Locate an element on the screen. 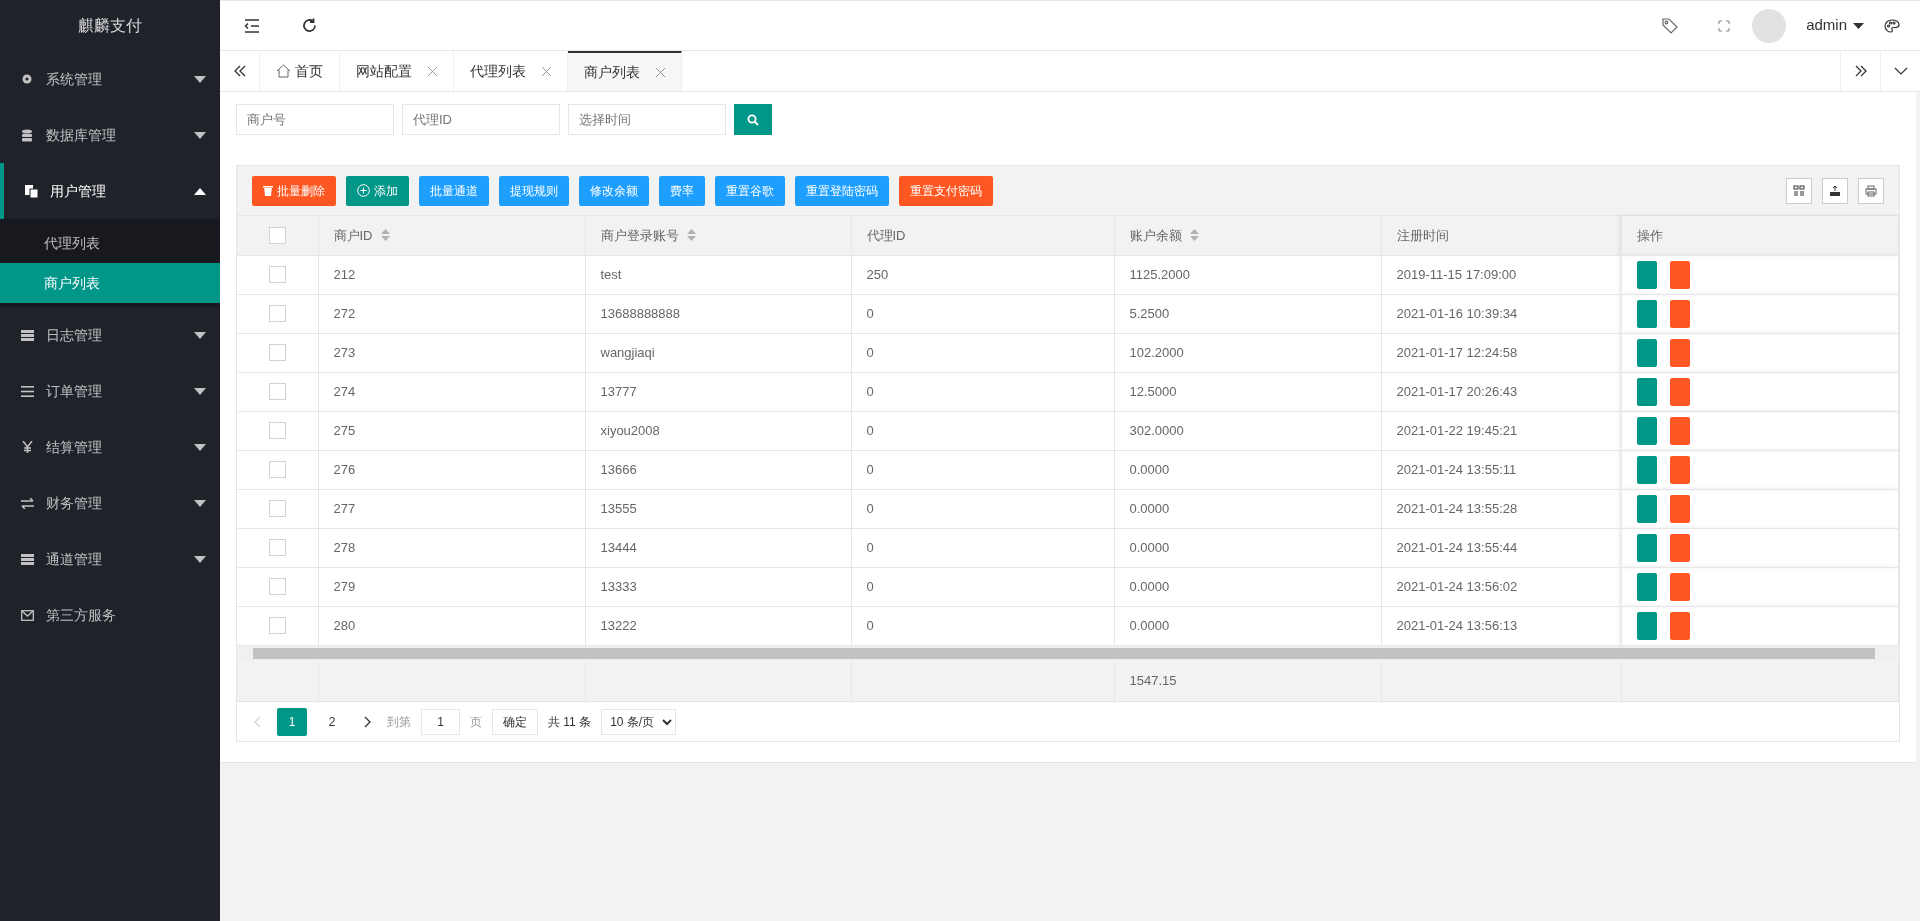  table-cell: 2021-01-17 20:26:43 is located at coordinates (1457, 391).